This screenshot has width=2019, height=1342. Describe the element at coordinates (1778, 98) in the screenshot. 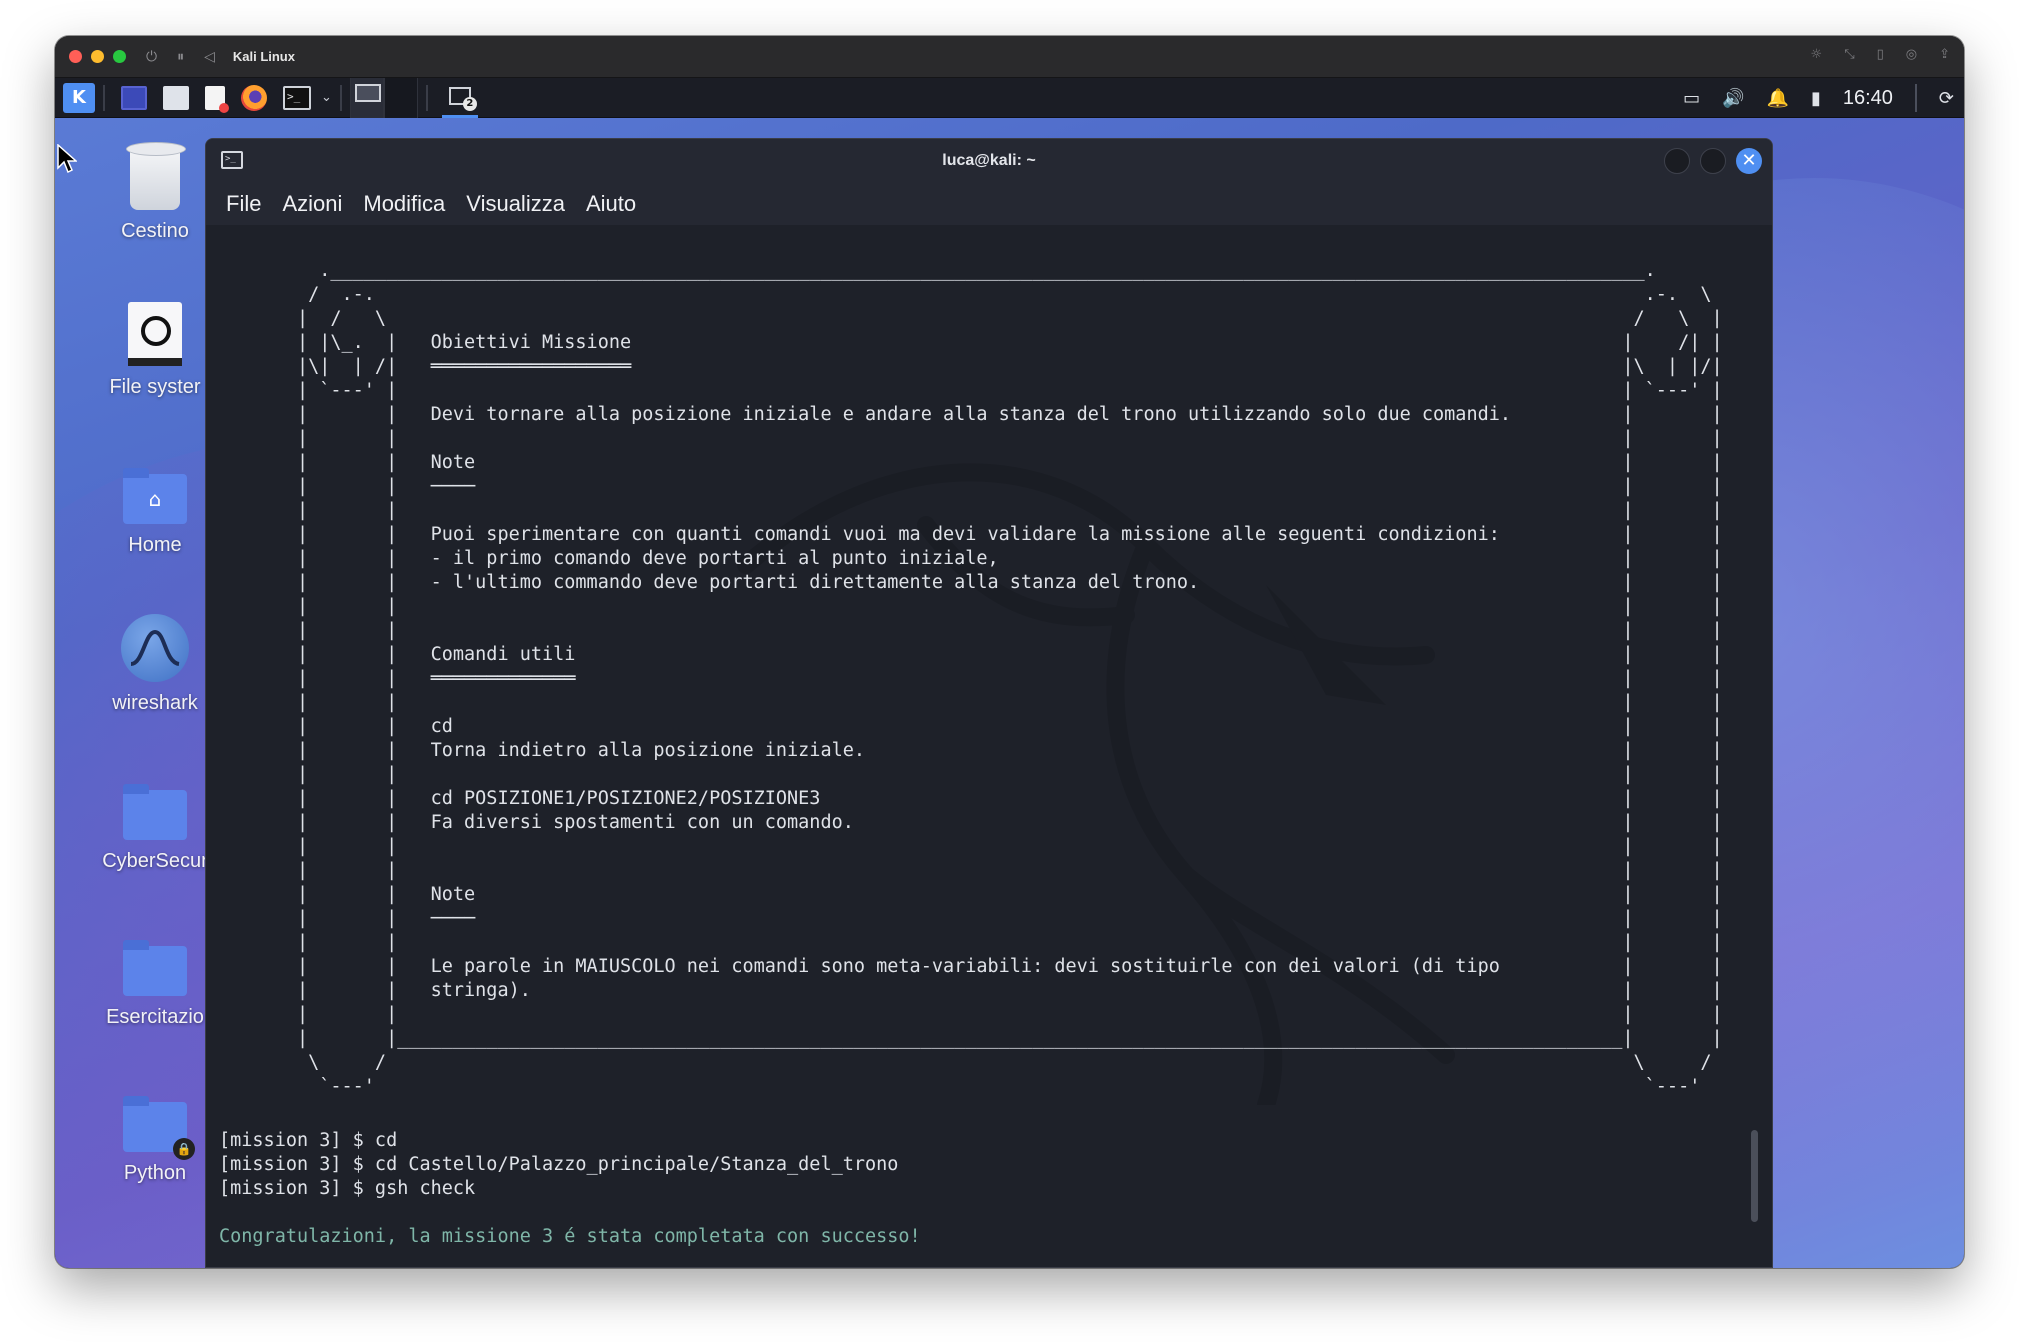

I see `bell-icon: 🔔` at that location.